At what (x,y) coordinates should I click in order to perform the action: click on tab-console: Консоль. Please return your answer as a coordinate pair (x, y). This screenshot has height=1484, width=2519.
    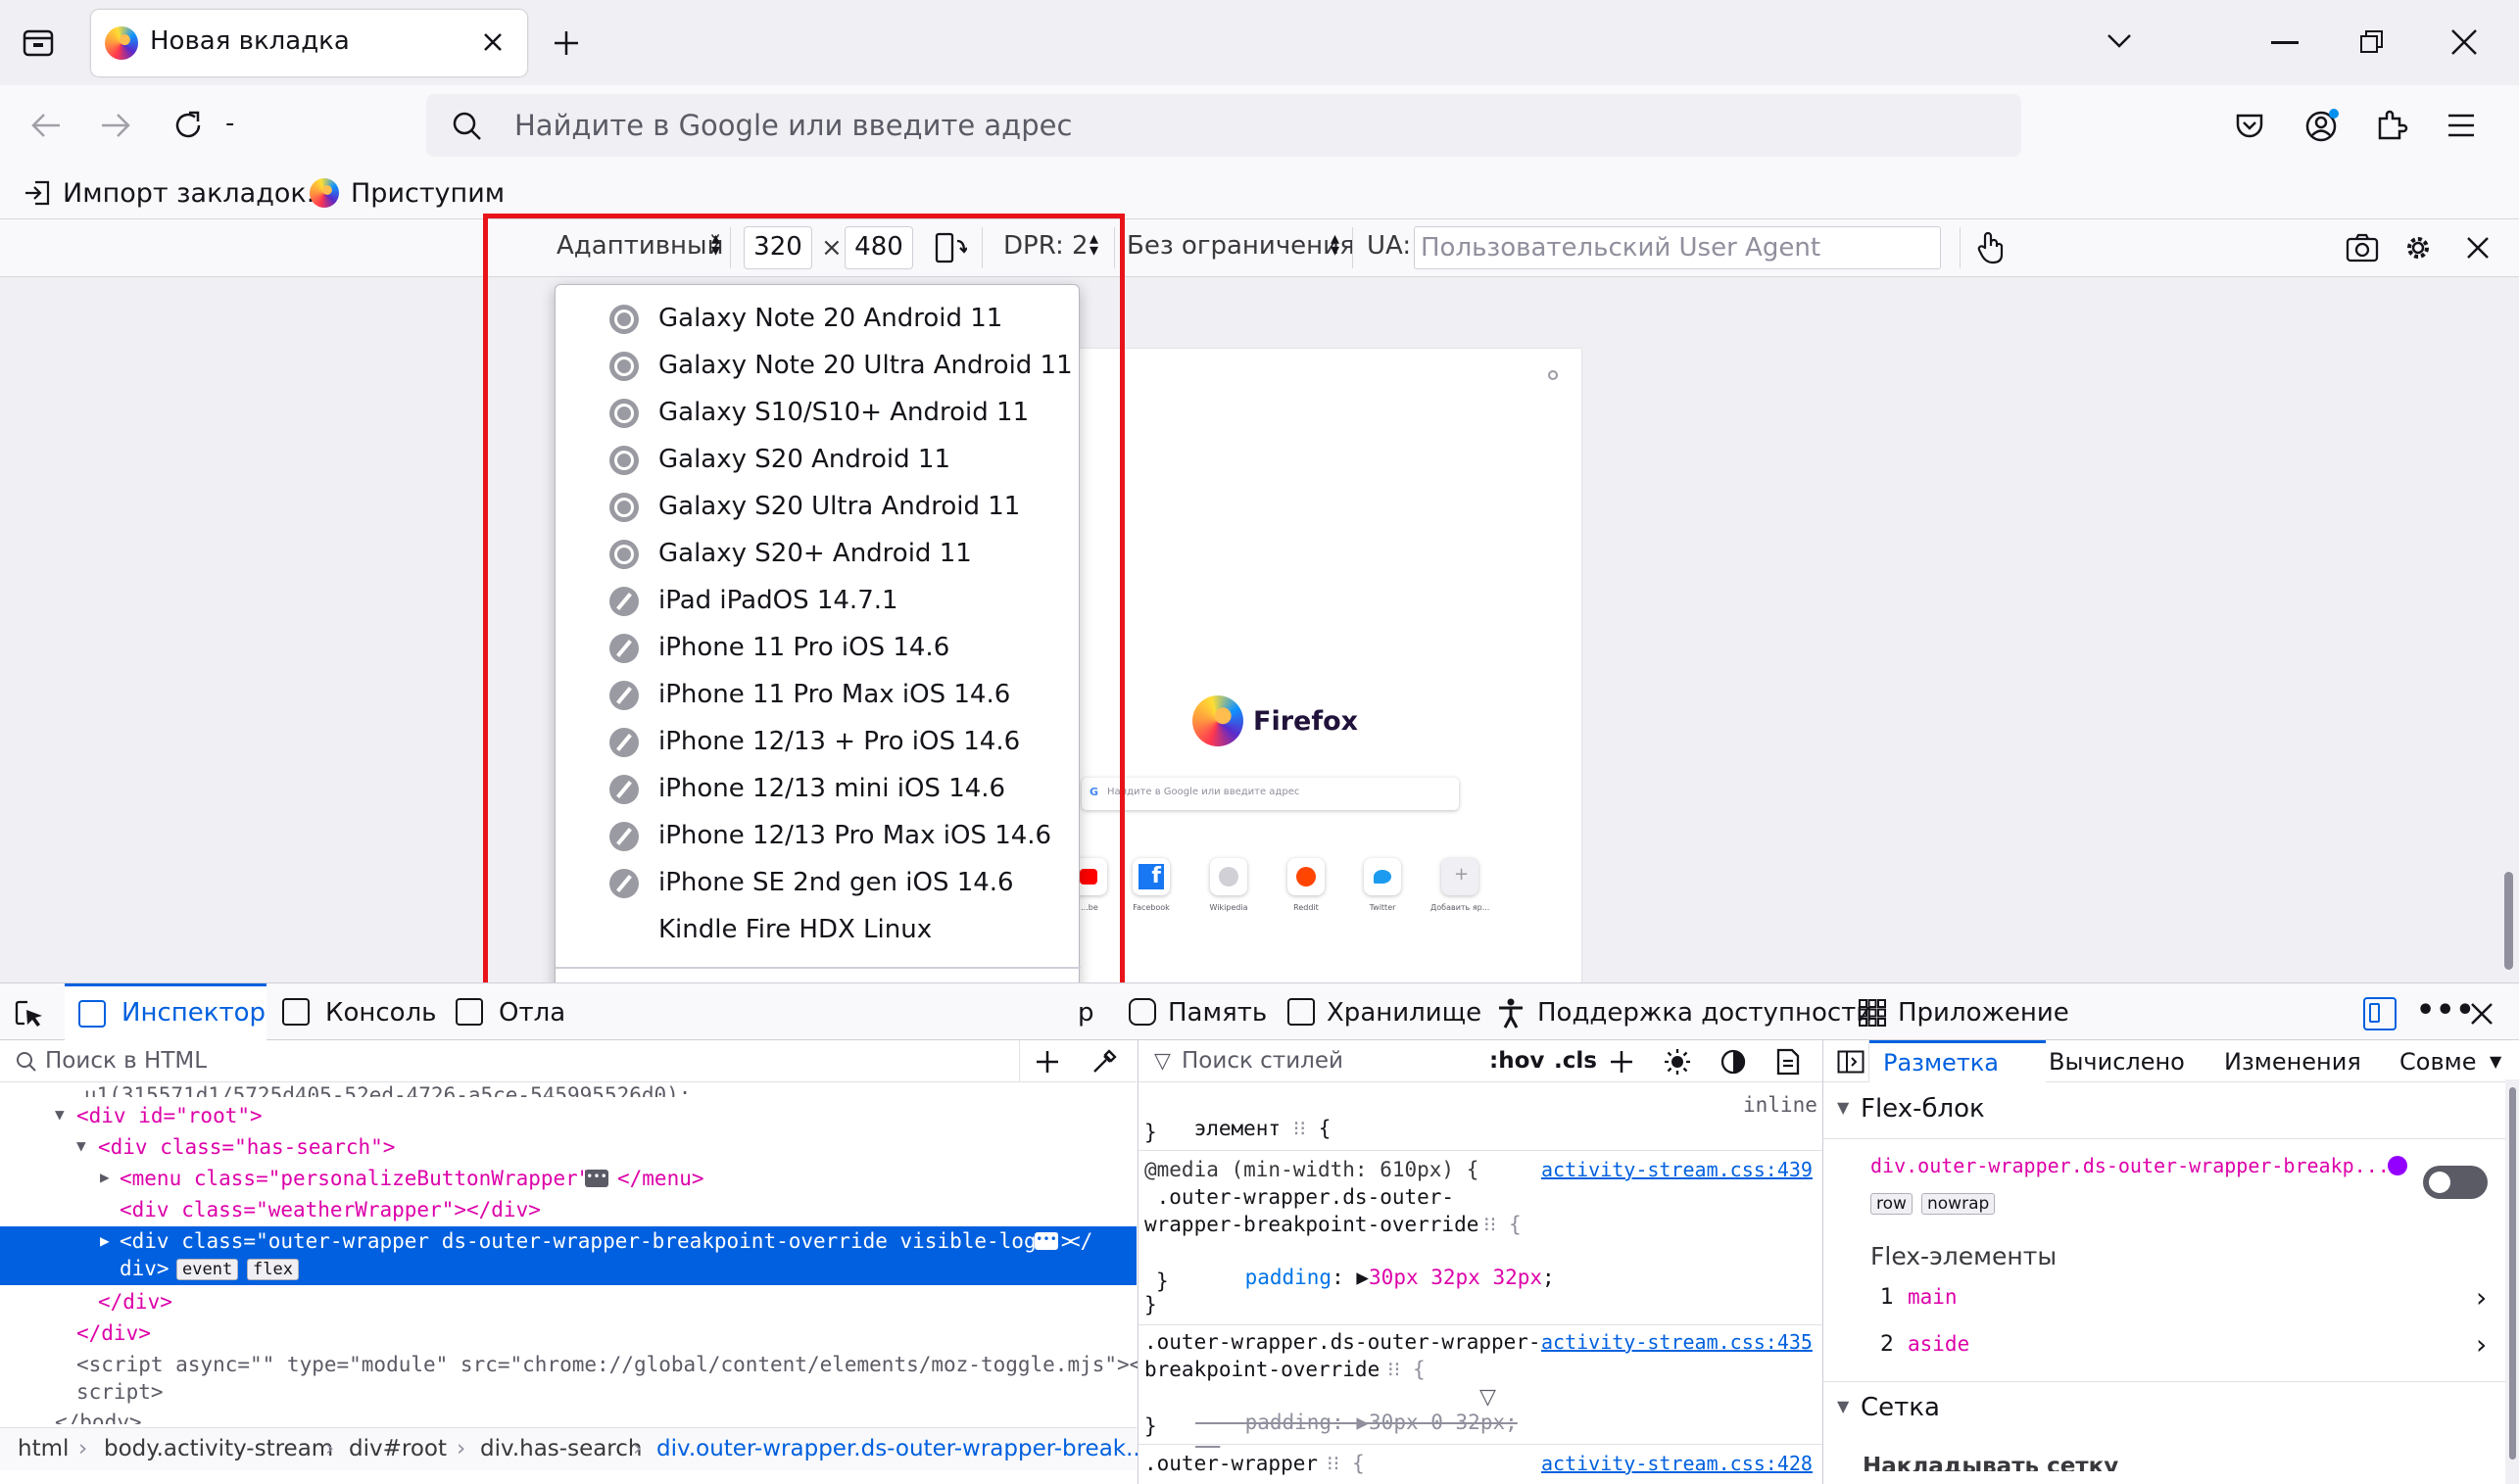
    Looking at the image, I should click on (359, 1012).